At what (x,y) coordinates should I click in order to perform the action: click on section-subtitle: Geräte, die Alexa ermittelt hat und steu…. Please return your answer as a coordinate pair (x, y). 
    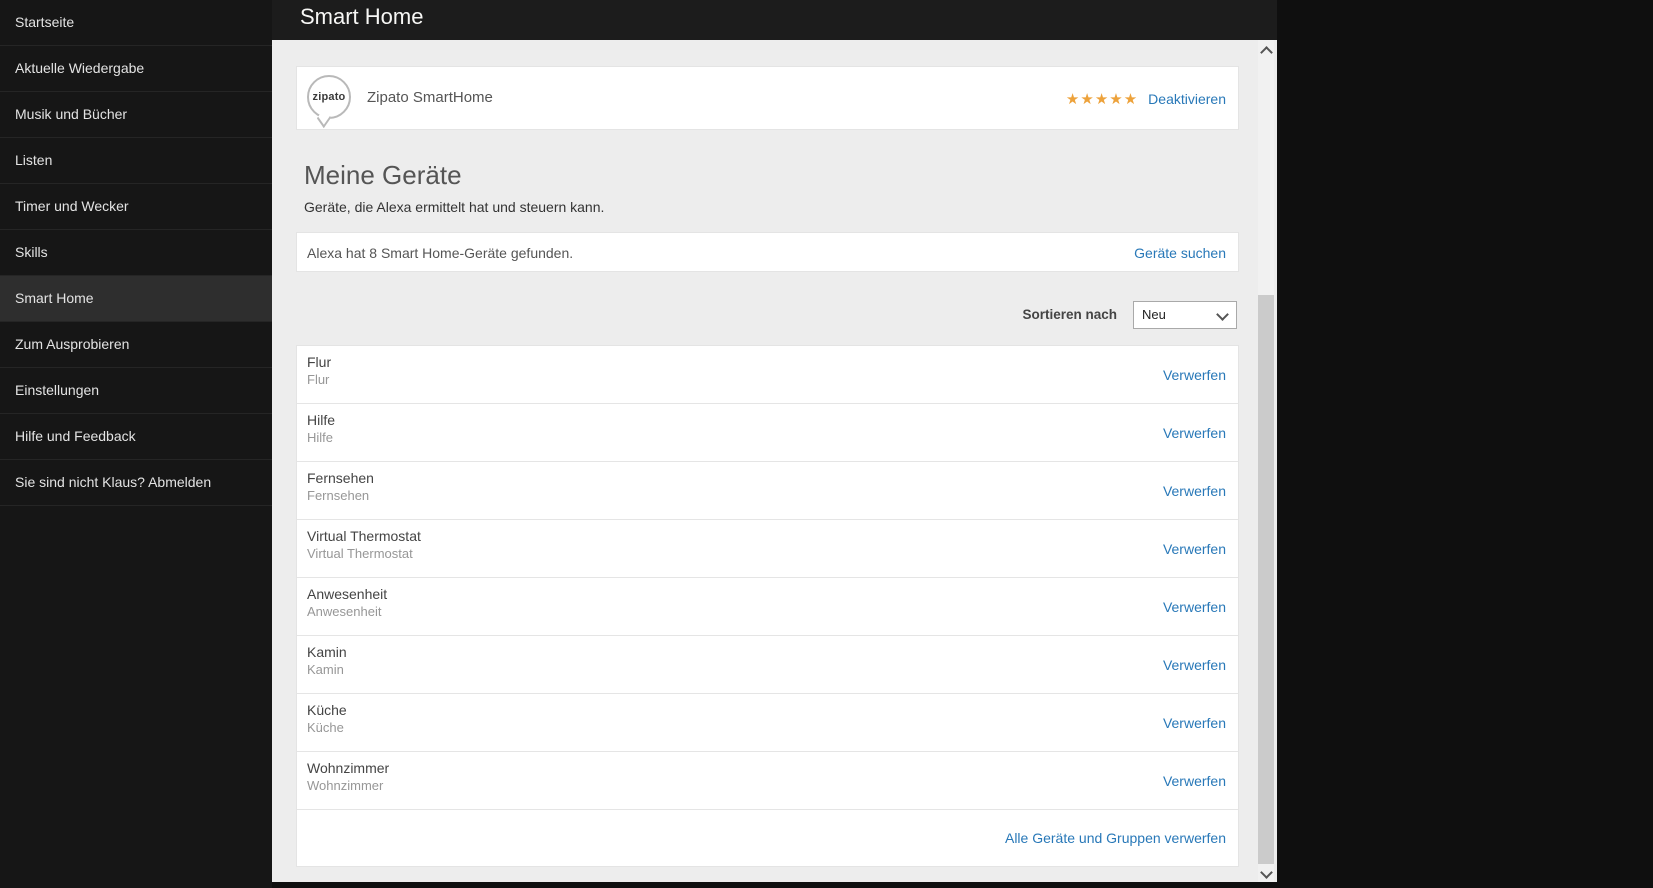
    Looking at the image, I should click on (454, 207).